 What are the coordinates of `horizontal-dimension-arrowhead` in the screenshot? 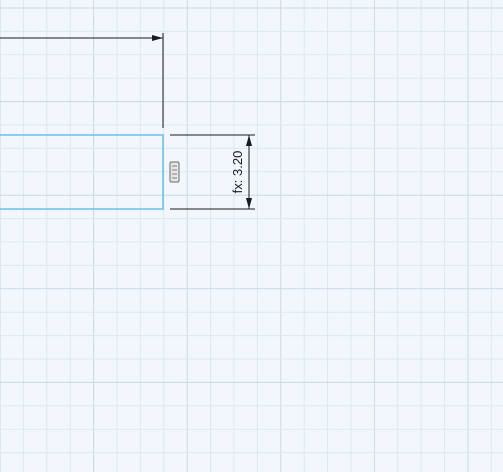 It's located at (157, 38).